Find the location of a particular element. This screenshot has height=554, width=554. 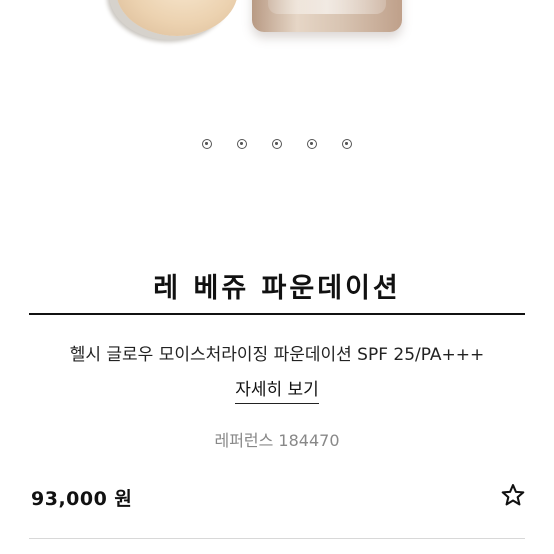

cushion-compact-image is located at coordinates (177, 18).